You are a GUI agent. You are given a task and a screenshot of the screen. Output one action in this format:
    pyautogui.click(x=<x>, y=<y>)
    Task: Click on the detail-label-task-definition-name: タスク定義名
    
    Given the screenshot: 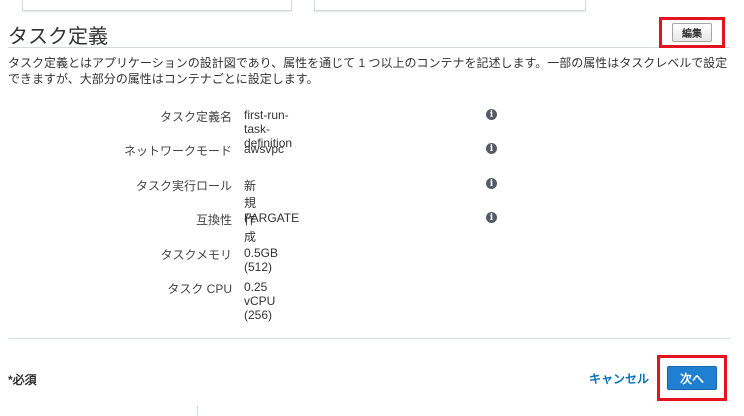 What is the action you would take?
    pyautogui.click(x=195, y=117)
    